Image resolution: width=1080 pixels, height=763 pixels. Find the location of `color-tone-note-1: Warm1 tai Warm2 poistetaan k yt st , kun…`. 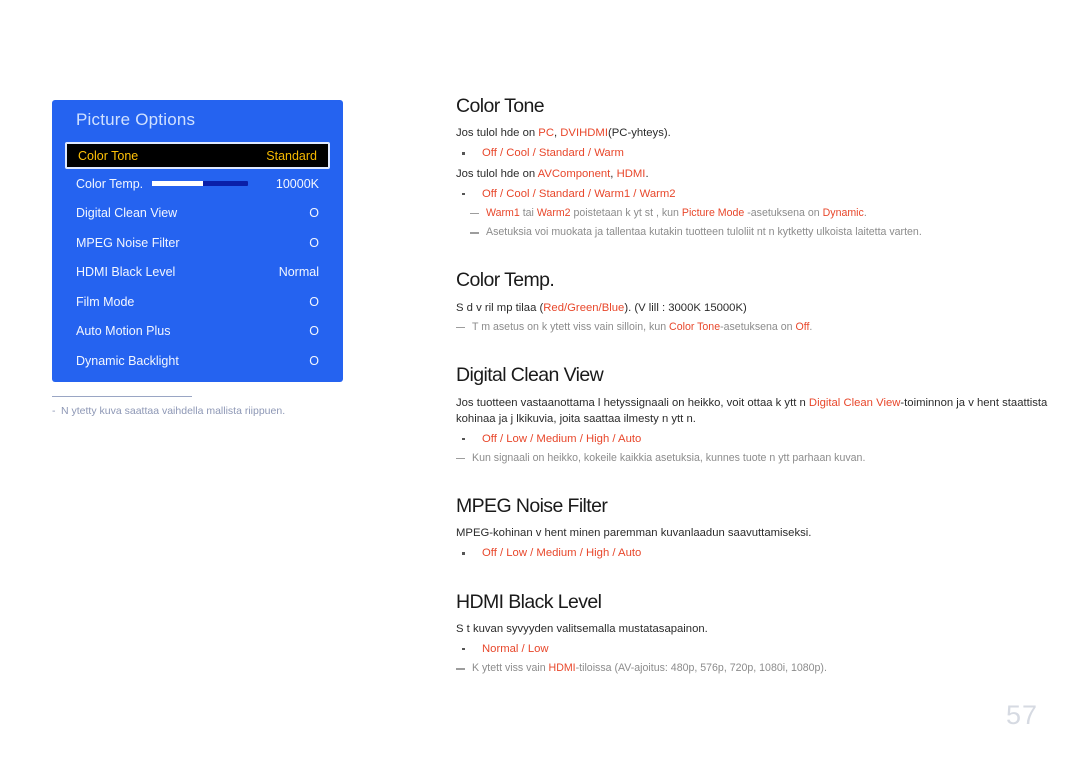

color-tone-note-1: Warm1 tai Warm2 poistetaan k yt st , kun… is located at coordinates (756, 213).